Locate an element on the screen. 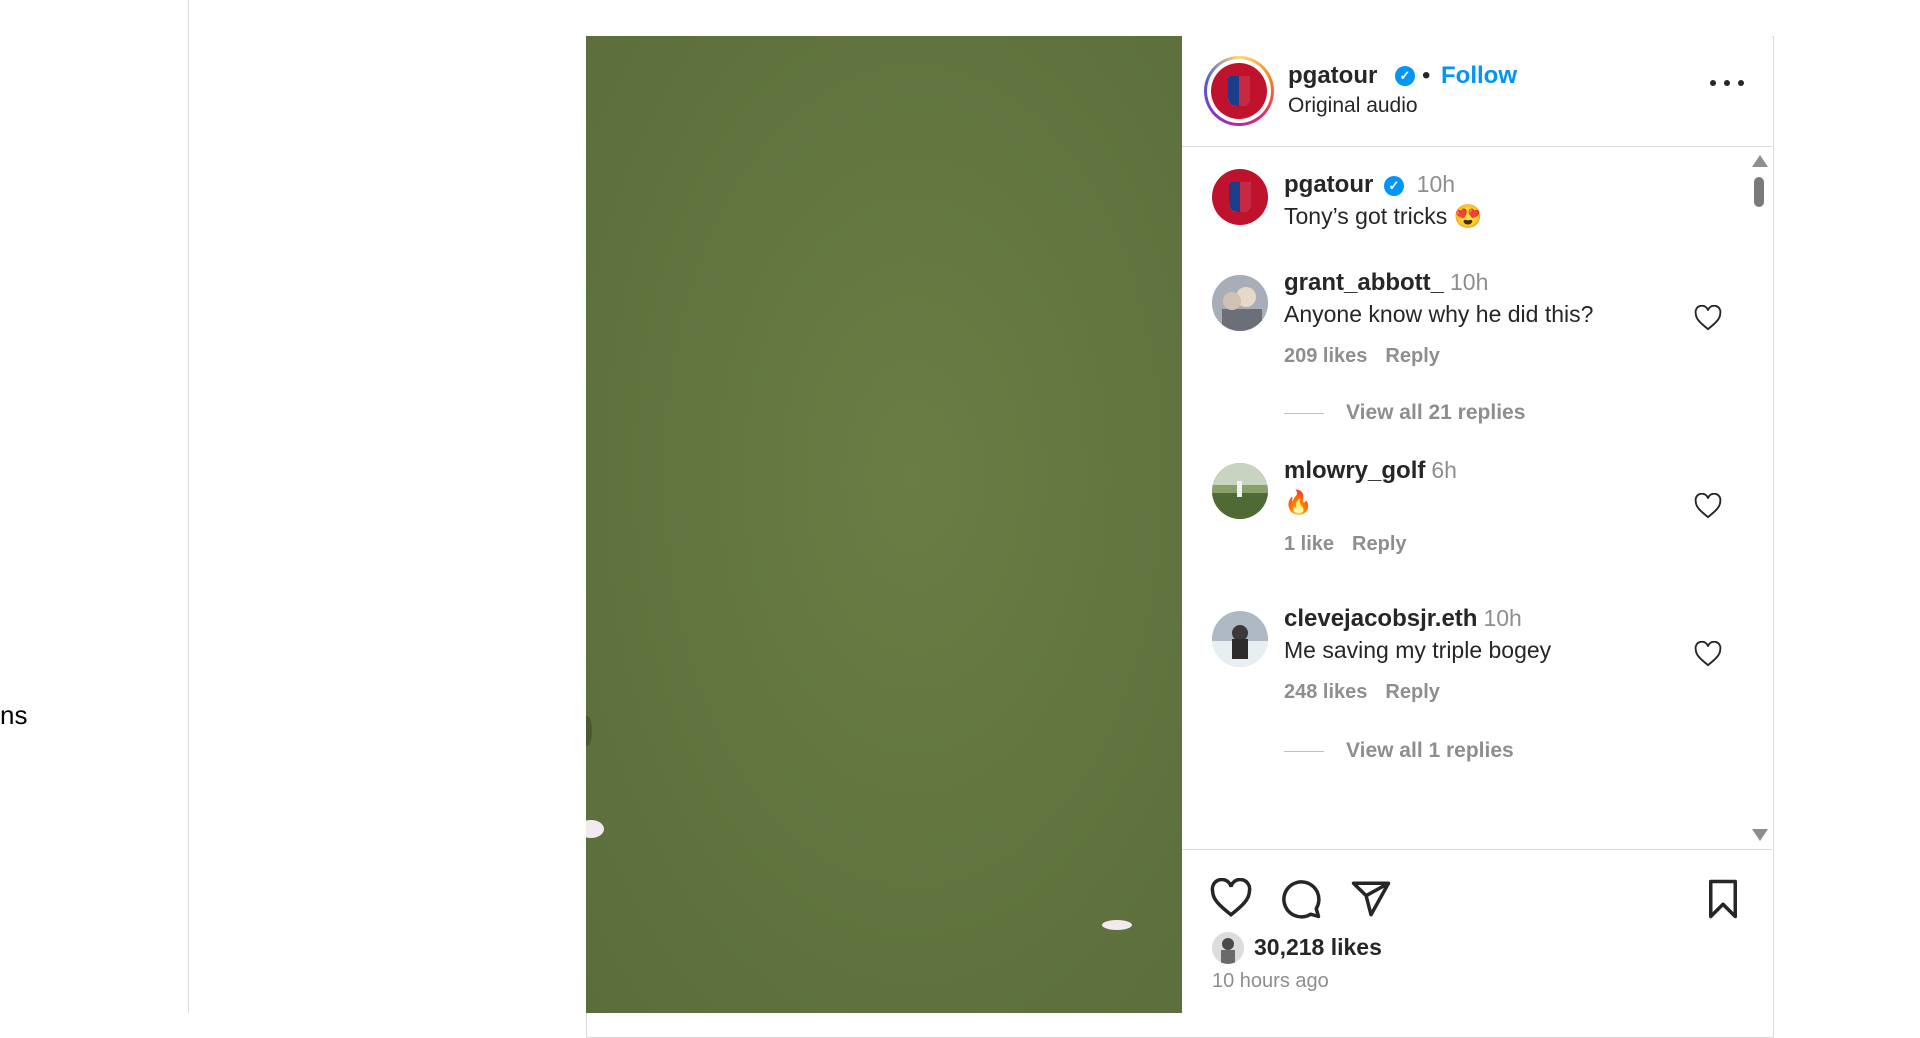 The width and height of the screenshot is (1920, 1038). author-avatar is located at coordinates (1239, 91).